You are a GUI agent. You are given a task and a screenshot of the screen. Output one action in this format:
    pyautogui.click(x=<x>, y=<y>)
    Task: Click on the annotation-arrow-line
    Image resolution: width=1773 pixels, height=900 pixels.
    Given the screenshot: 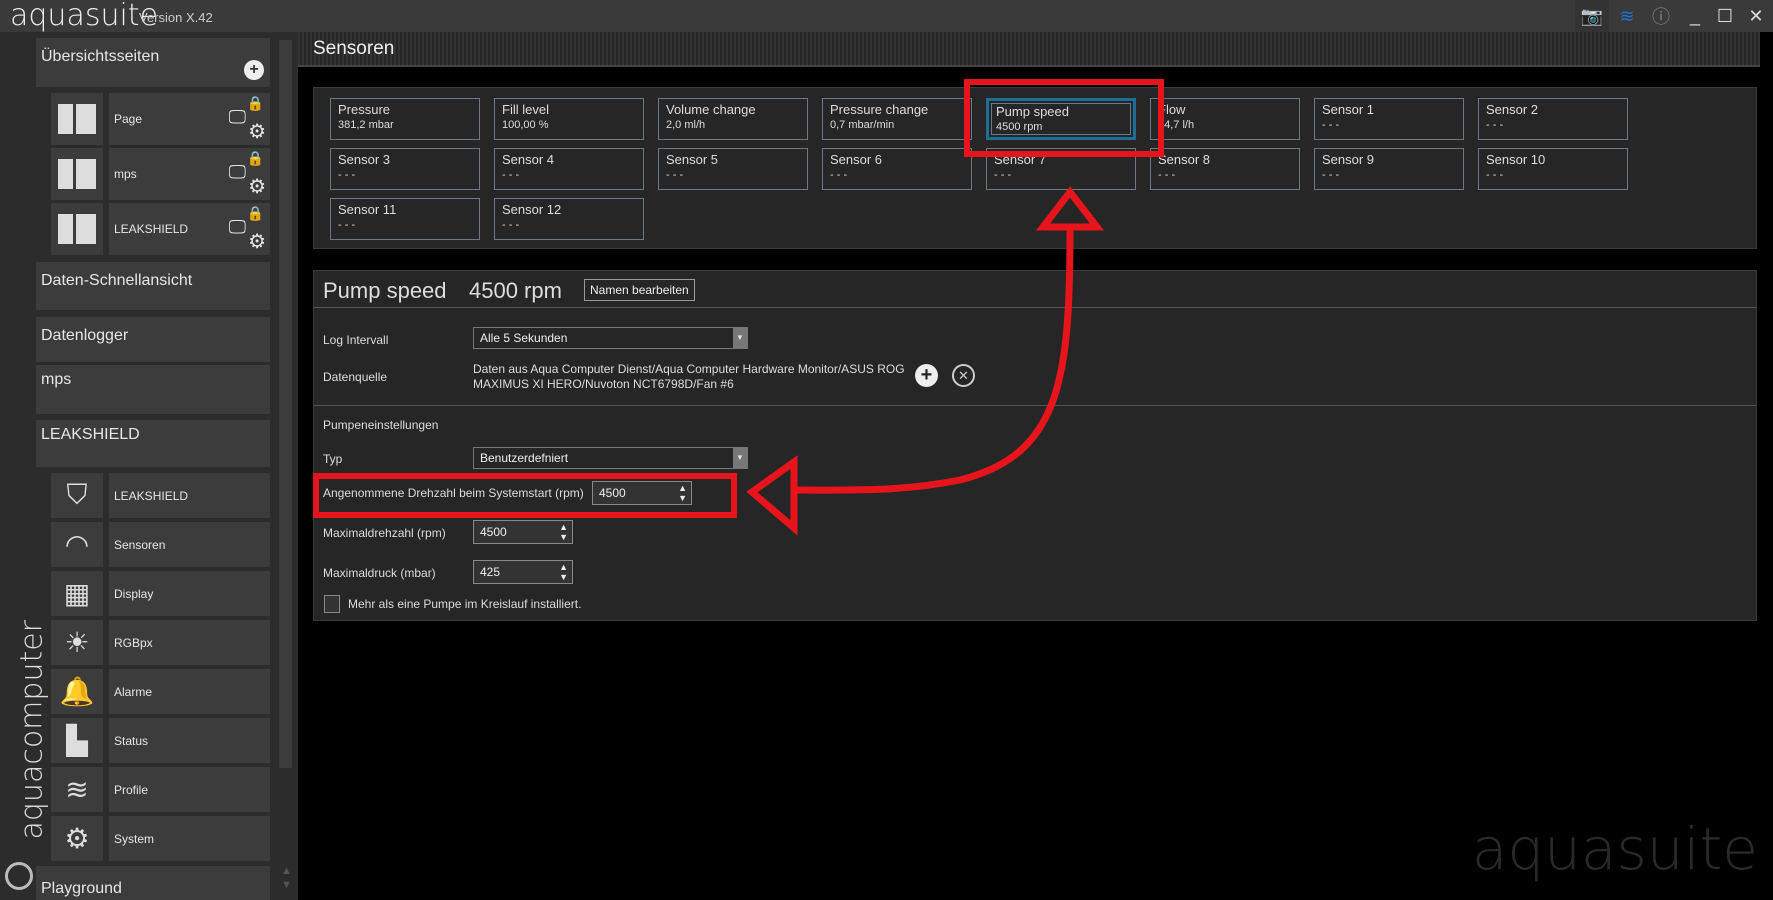 What is the action you would take?
    pyautogui.click(x=935, y=361)
    